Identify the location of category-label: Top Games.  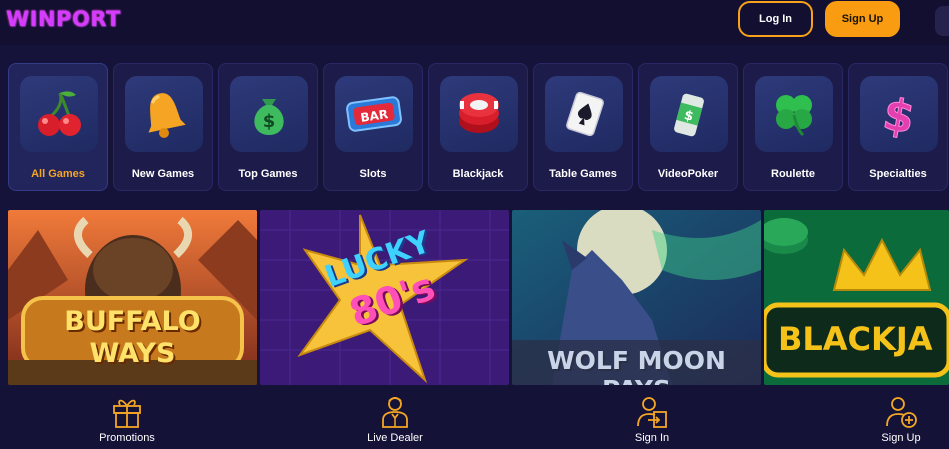
(268, 174).